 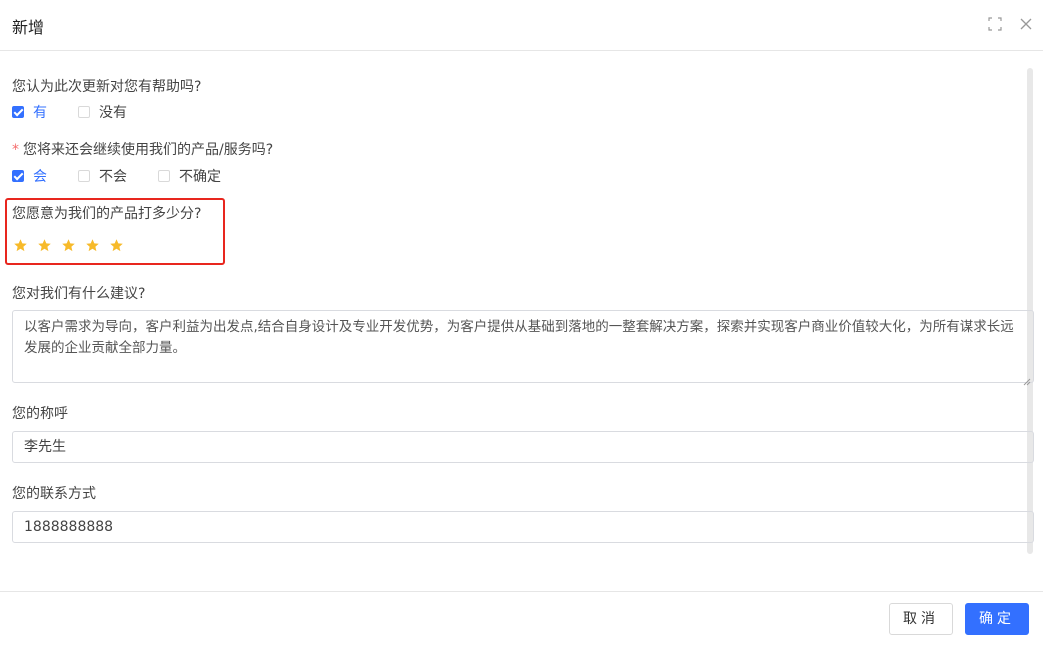 What do you see at coordinates (521, 621) in the screenshot?
I see `dialog-footer: 取消 确定` at bounding box center [521, 621].